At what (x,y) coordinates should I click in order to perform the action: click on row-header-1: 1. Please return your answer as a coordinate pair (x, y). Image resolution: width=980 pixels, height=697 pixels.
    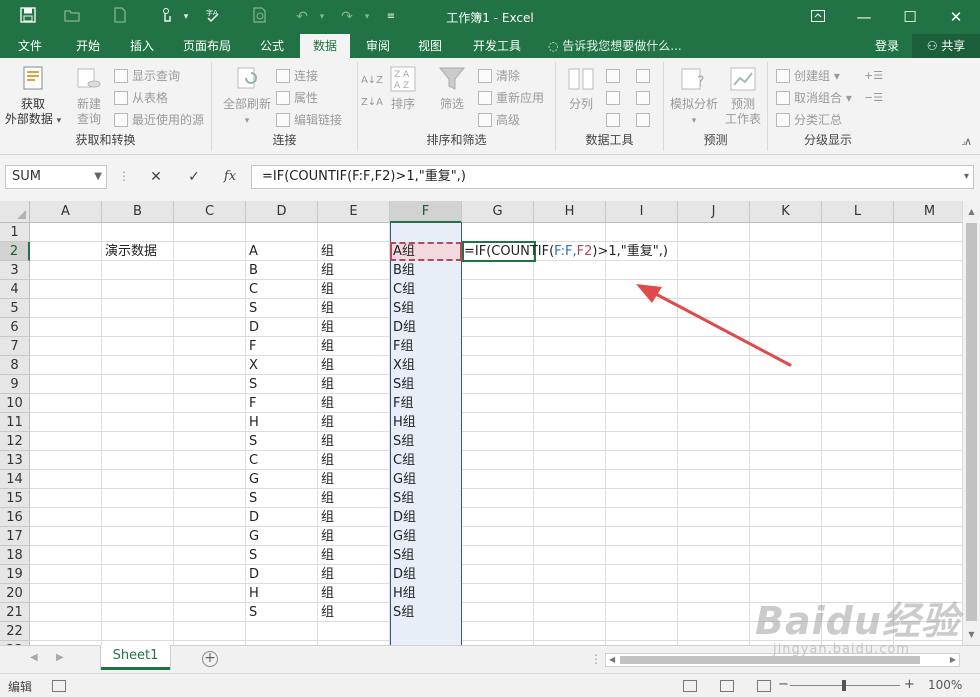
    Looking at the image, I should click on (15, 232).